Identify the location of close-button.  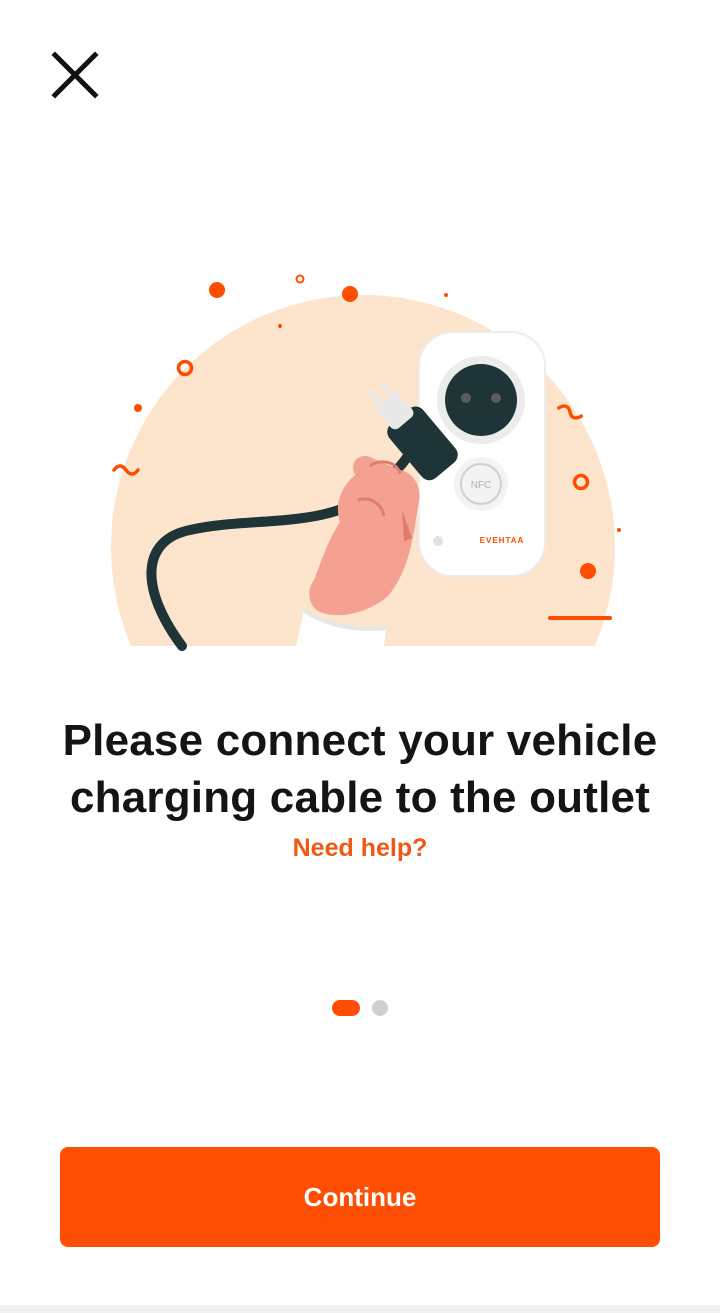
(75, 75).